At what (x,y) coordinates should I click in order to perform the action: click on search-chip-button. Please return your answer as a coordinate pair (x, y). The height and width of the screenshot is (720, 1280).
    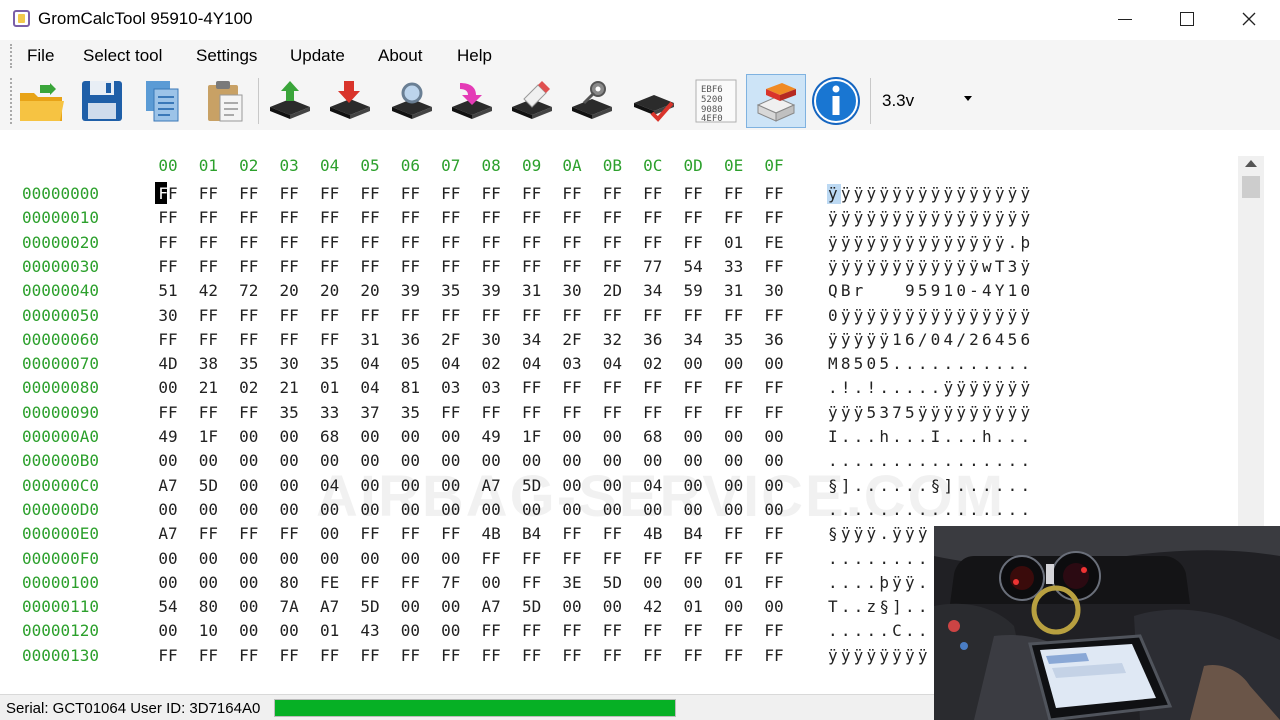
    Looking at the image, I should click on (412, 101).